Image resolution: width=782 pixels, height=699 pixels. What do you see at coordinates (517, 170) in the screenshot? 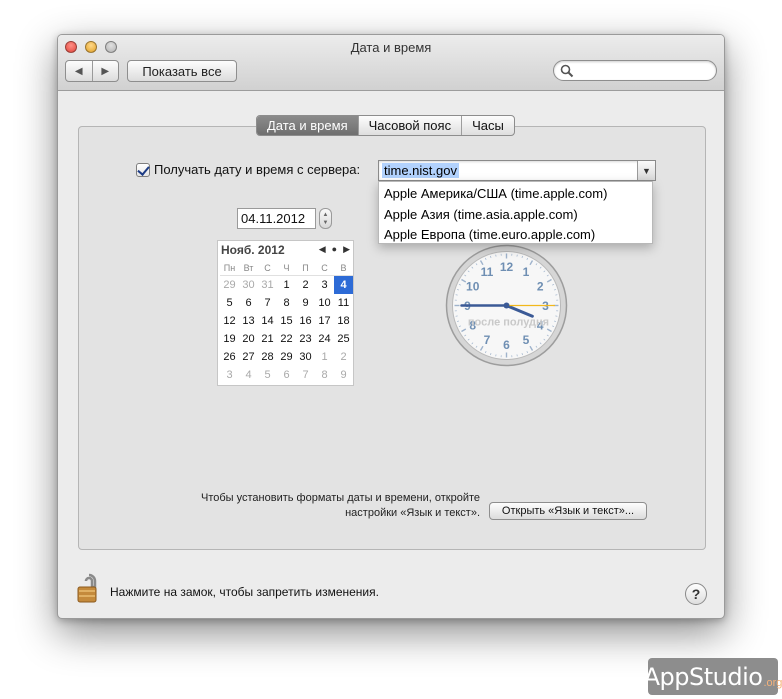
I see `time-server-combobox: time.nist.gov ▼` at bounding box center [517, 170].